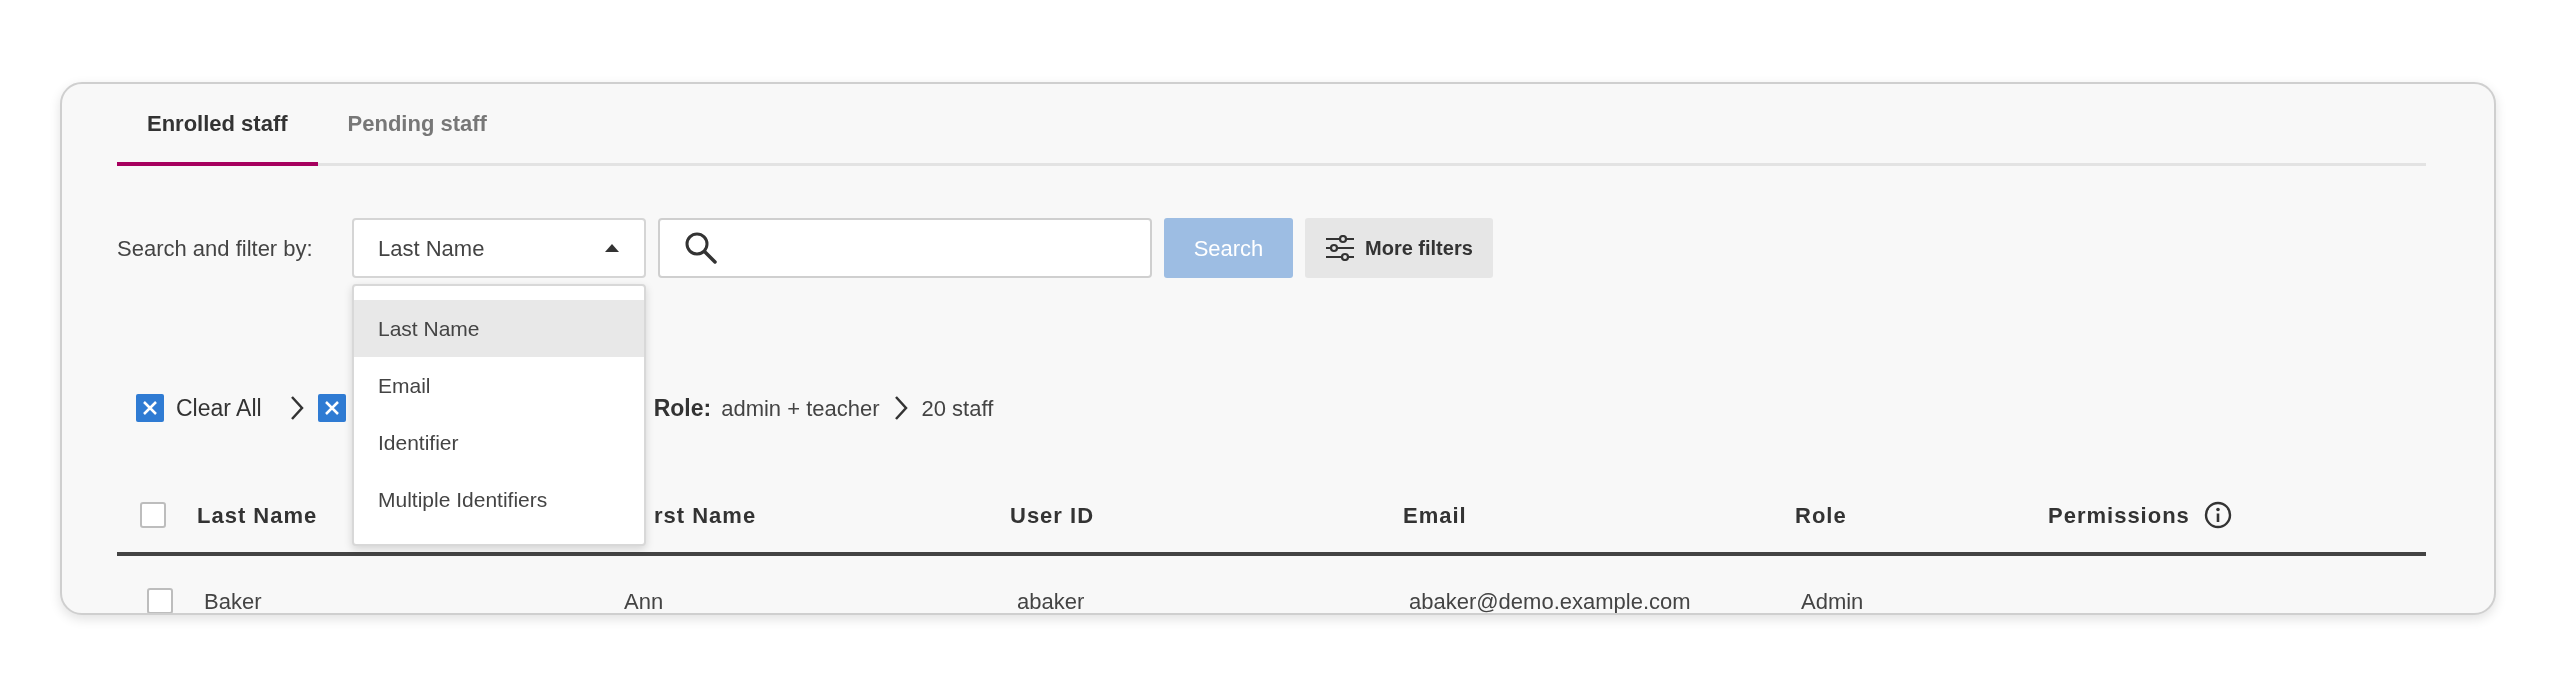 The height and width of the screenshot is (694, 2560). I want to click on more-filters-button: More filters, so click(1399, 248).